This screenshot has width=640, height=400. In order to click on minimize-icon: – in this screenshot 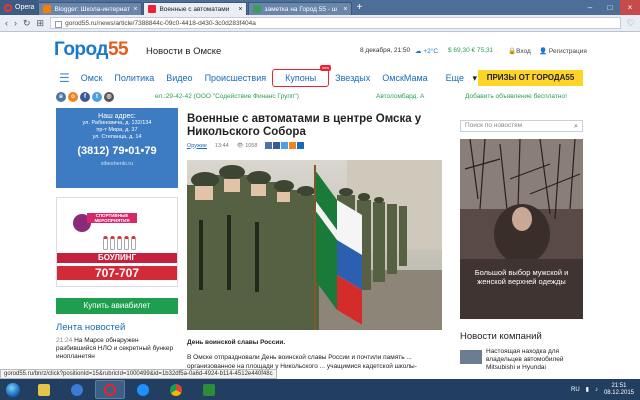, I will do `click(590, 7)`.